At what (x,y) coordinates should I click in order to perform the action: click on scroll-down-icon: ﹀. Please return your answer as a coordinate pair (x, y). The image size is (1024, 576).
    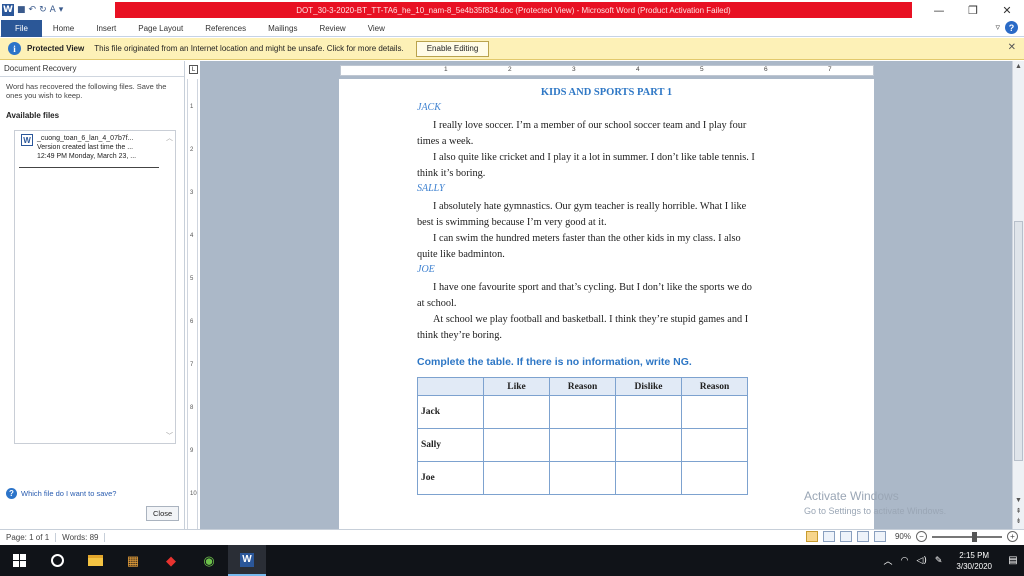
    Looking at the image, I should click on (169, 436).